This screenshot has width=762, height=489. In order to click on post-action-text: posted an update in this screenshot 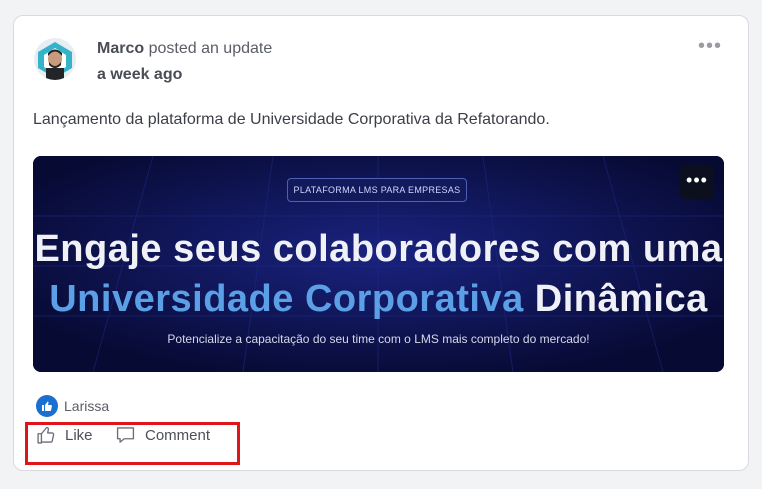, I will do `click(210, 48)`.